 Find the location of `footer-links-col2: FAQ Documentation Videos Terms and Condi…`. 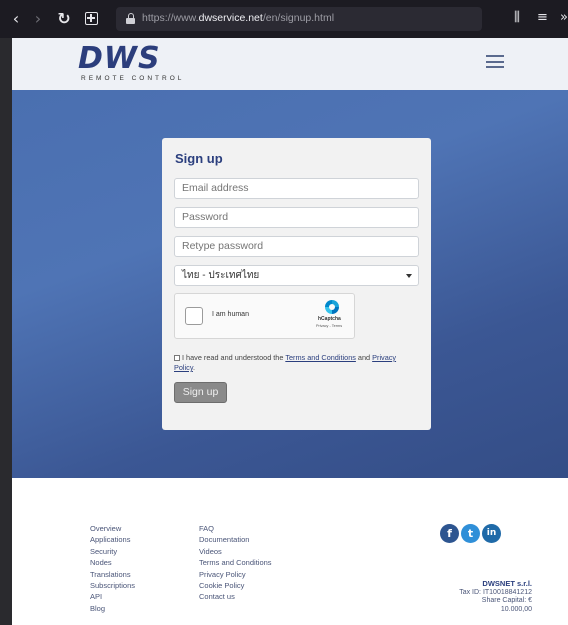

footer-links-col2: FAQ Documentation Videos Terms and Condi… is located at coordinates (235, 563).